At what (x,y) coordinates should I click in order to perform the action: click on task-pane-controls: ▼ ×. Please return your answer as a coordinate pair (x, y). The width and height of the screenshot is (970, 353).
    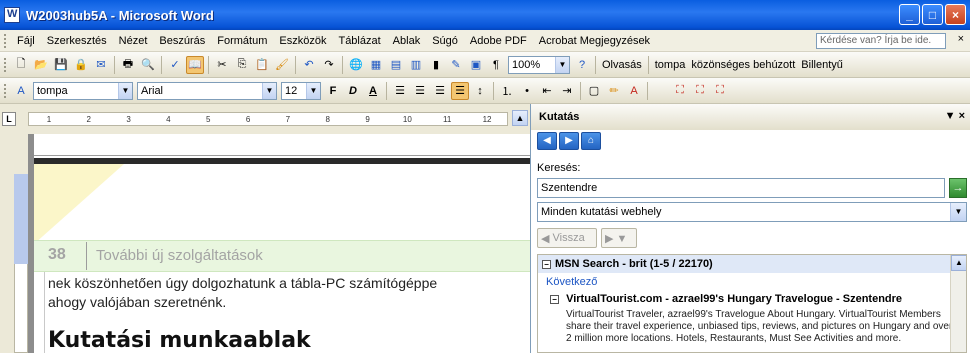
    Looking at the image, I should click on (955, 116).